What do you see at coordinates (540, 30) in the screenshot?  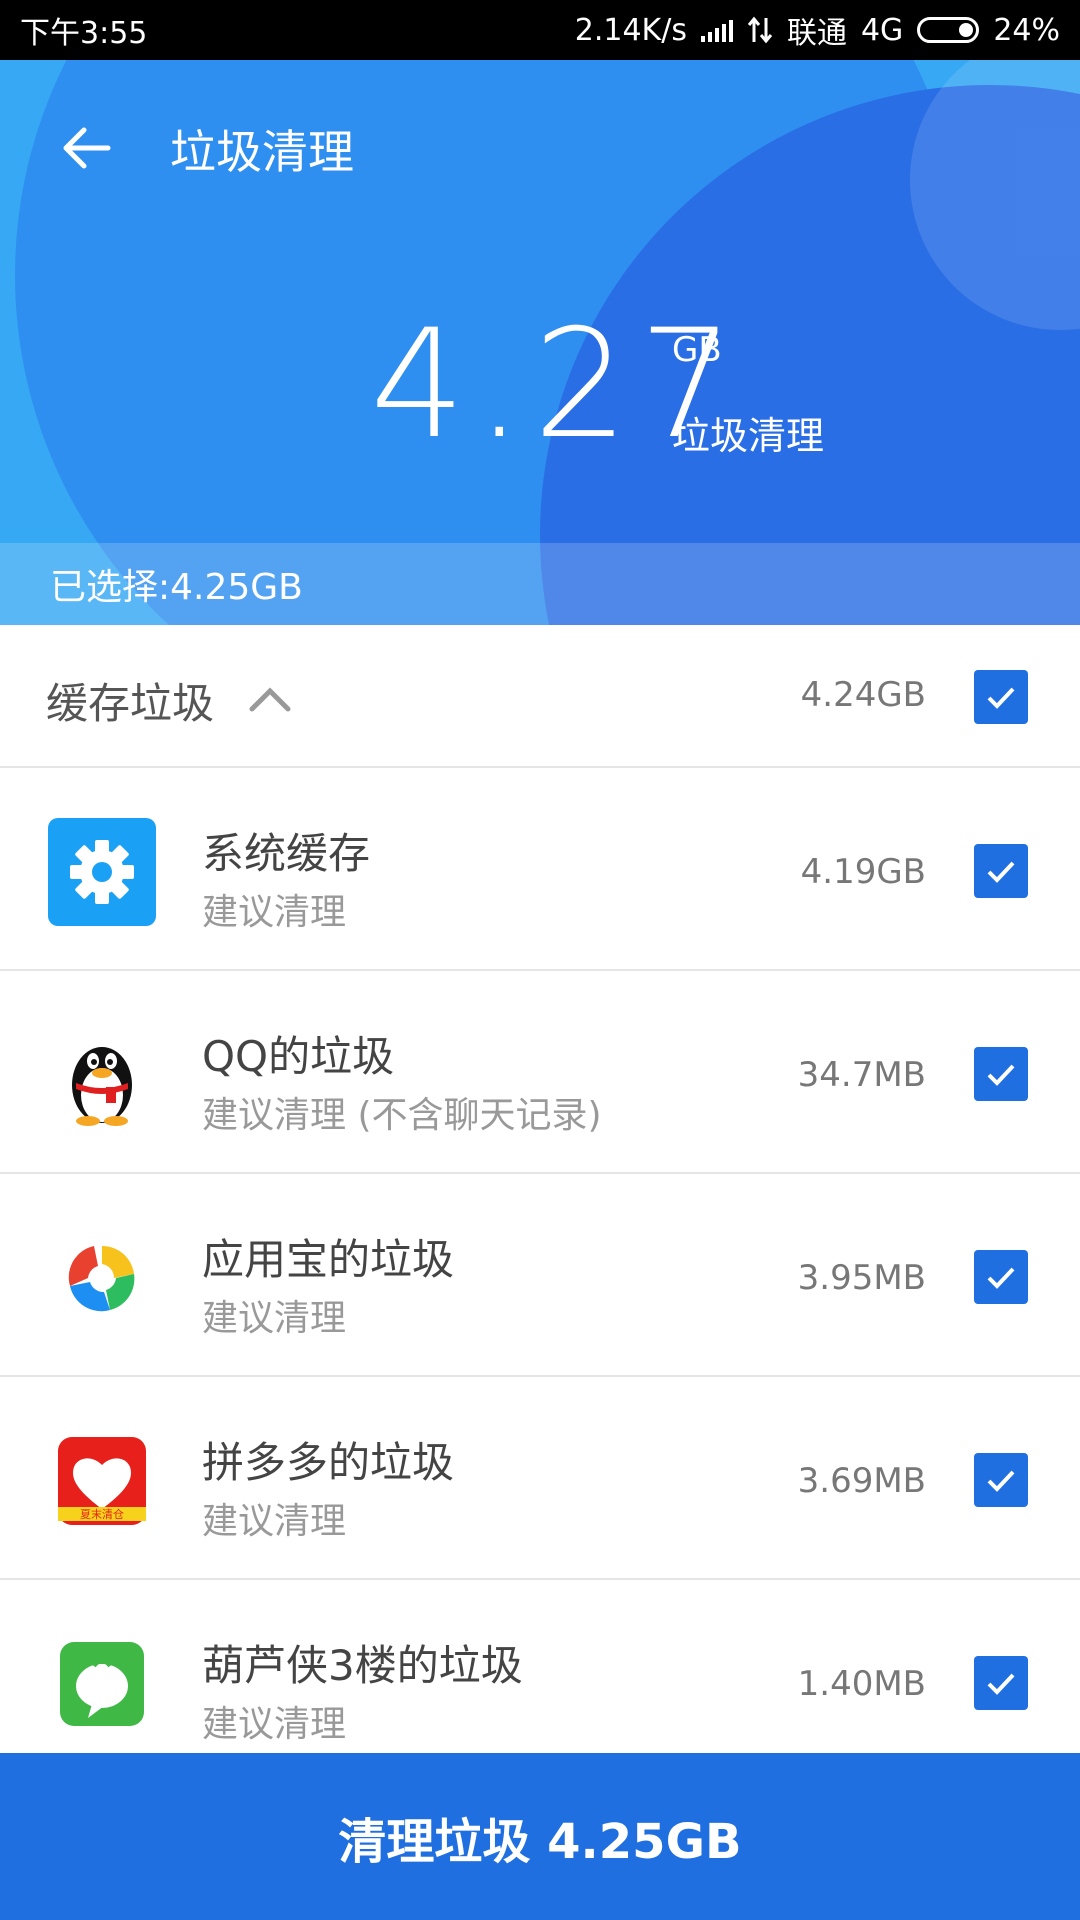 I see `status-bar: 下午3:55 2.14K/s 联通 4G 24%` at bounding box center [540, 30].